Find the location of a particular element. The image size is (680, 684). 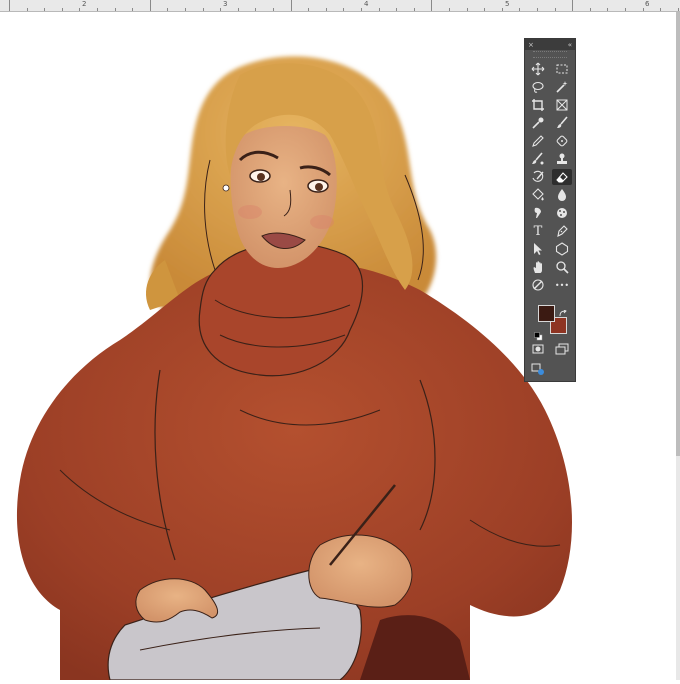

brush-tool-icon is located at coordinates (562, 123).